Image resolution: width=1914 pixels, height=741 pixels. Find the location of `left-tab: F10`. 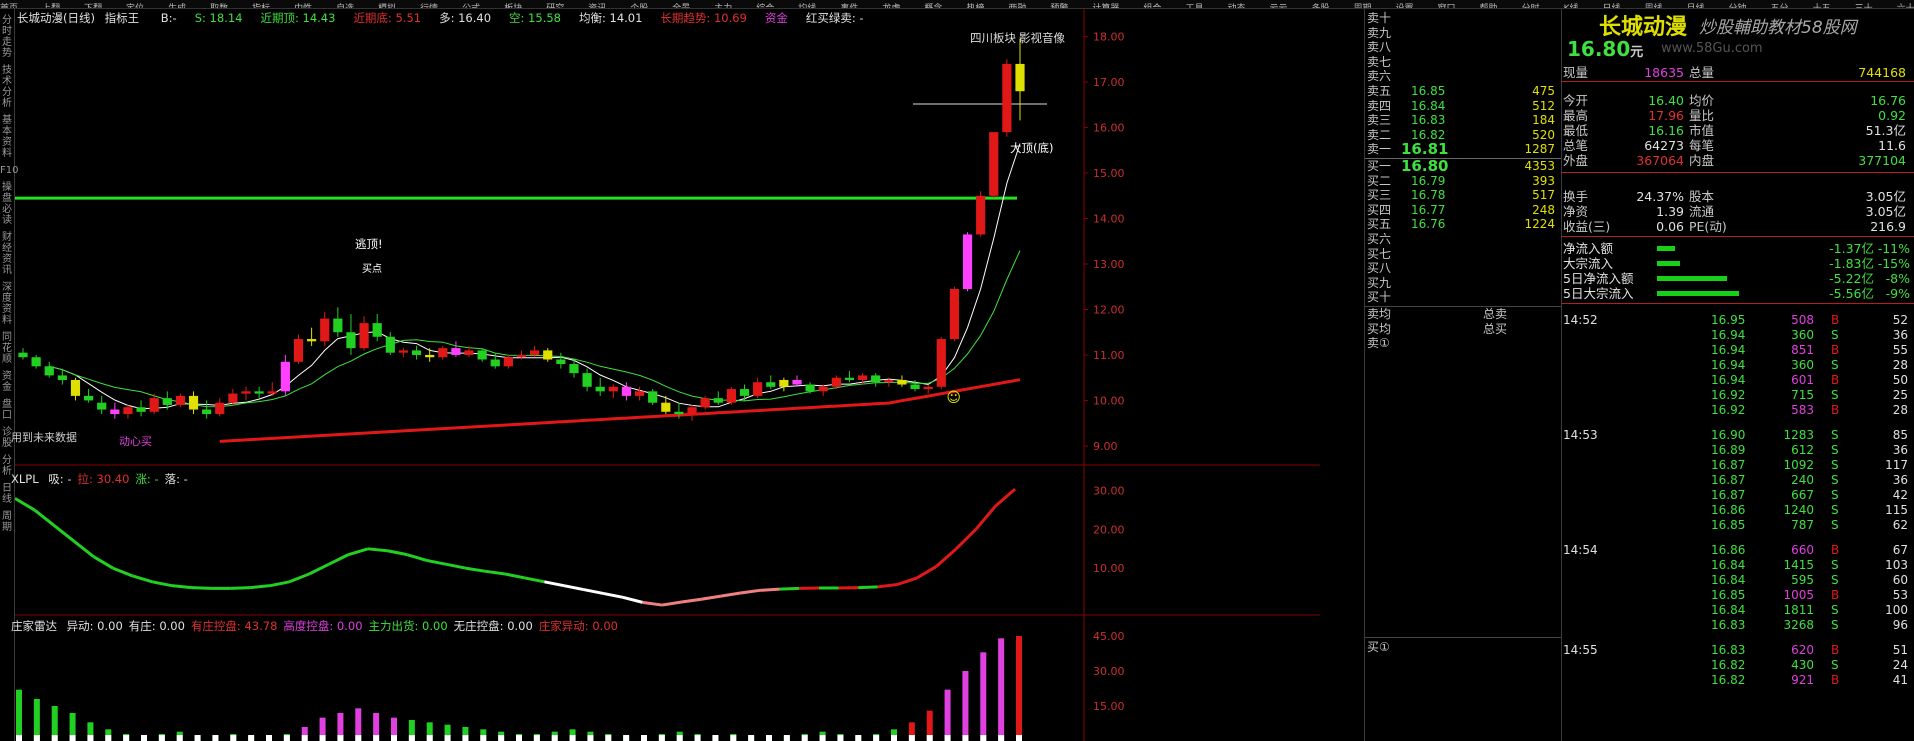

left-tab: F10 is located at coordinates (9, 170).